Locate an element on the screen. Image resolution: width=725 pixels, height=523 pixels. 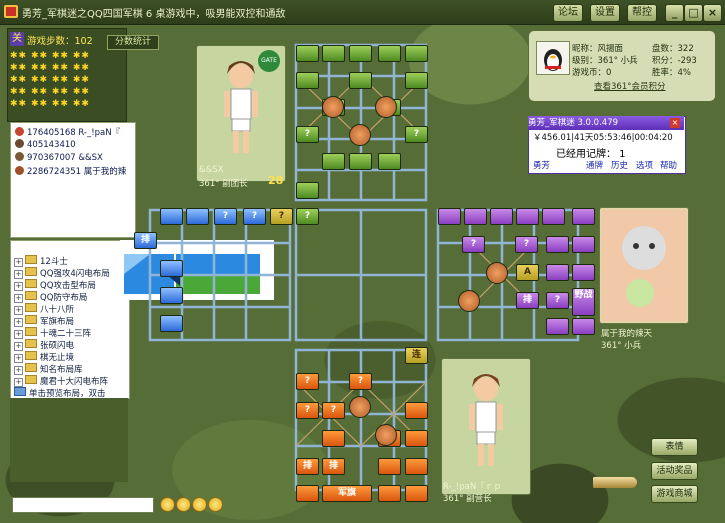
bottom-player-avatar is located at coordinates (486, 420).